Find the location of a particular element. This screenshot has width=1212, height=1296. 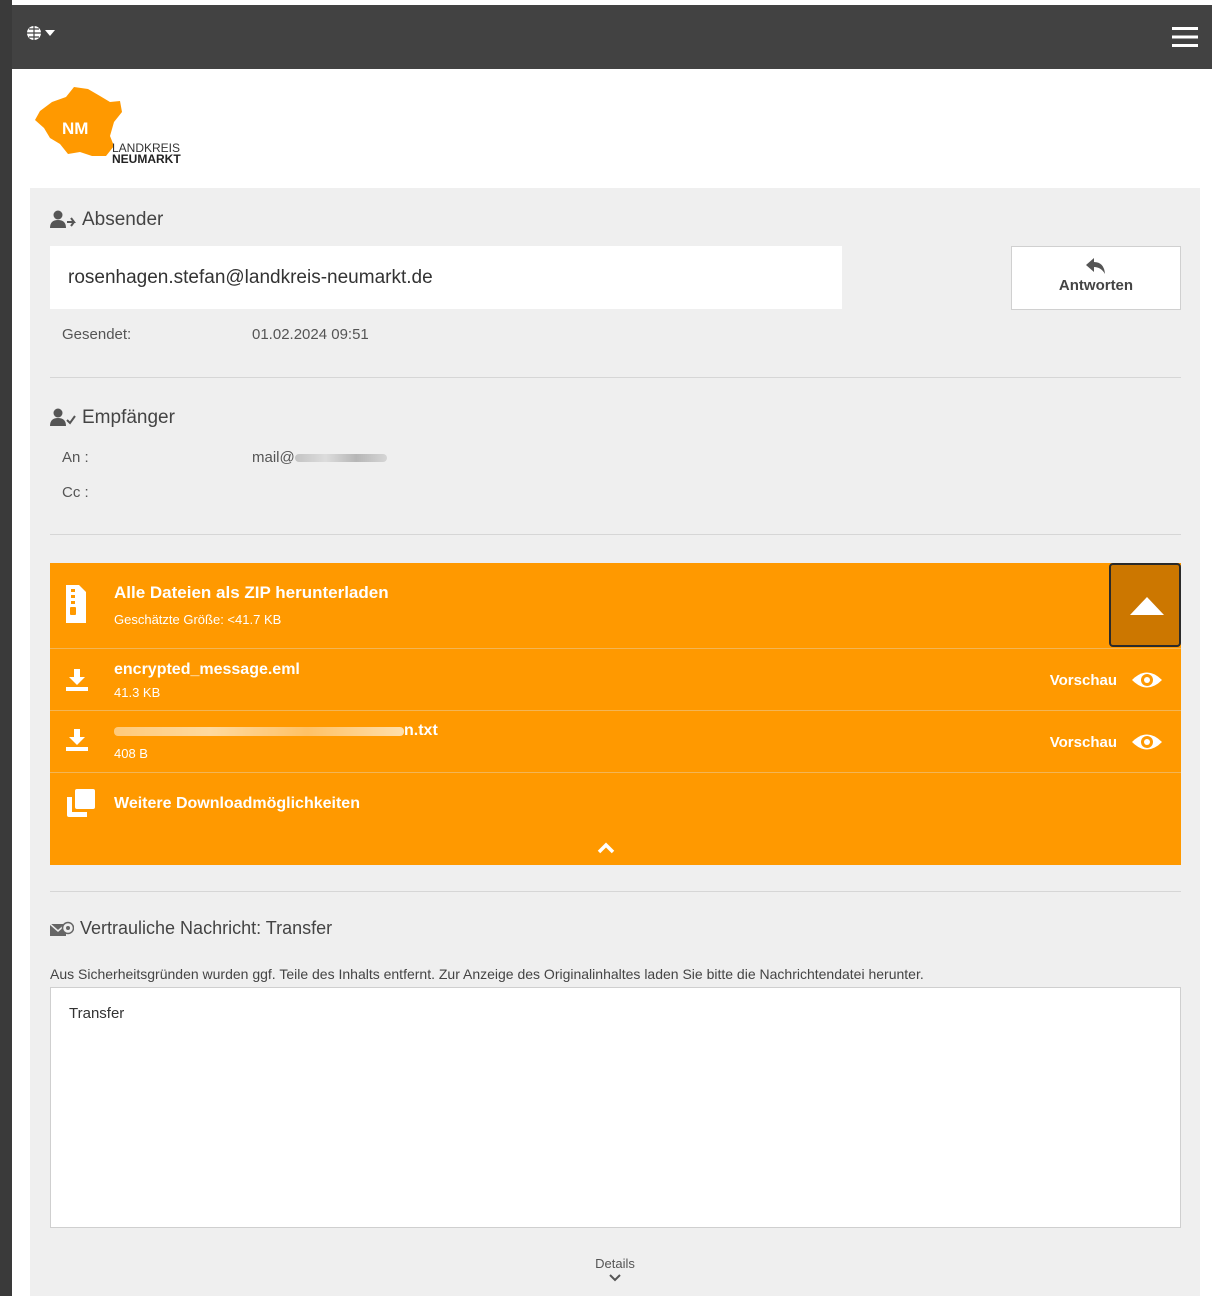

copy-icon is located at coordinates (81, 803).